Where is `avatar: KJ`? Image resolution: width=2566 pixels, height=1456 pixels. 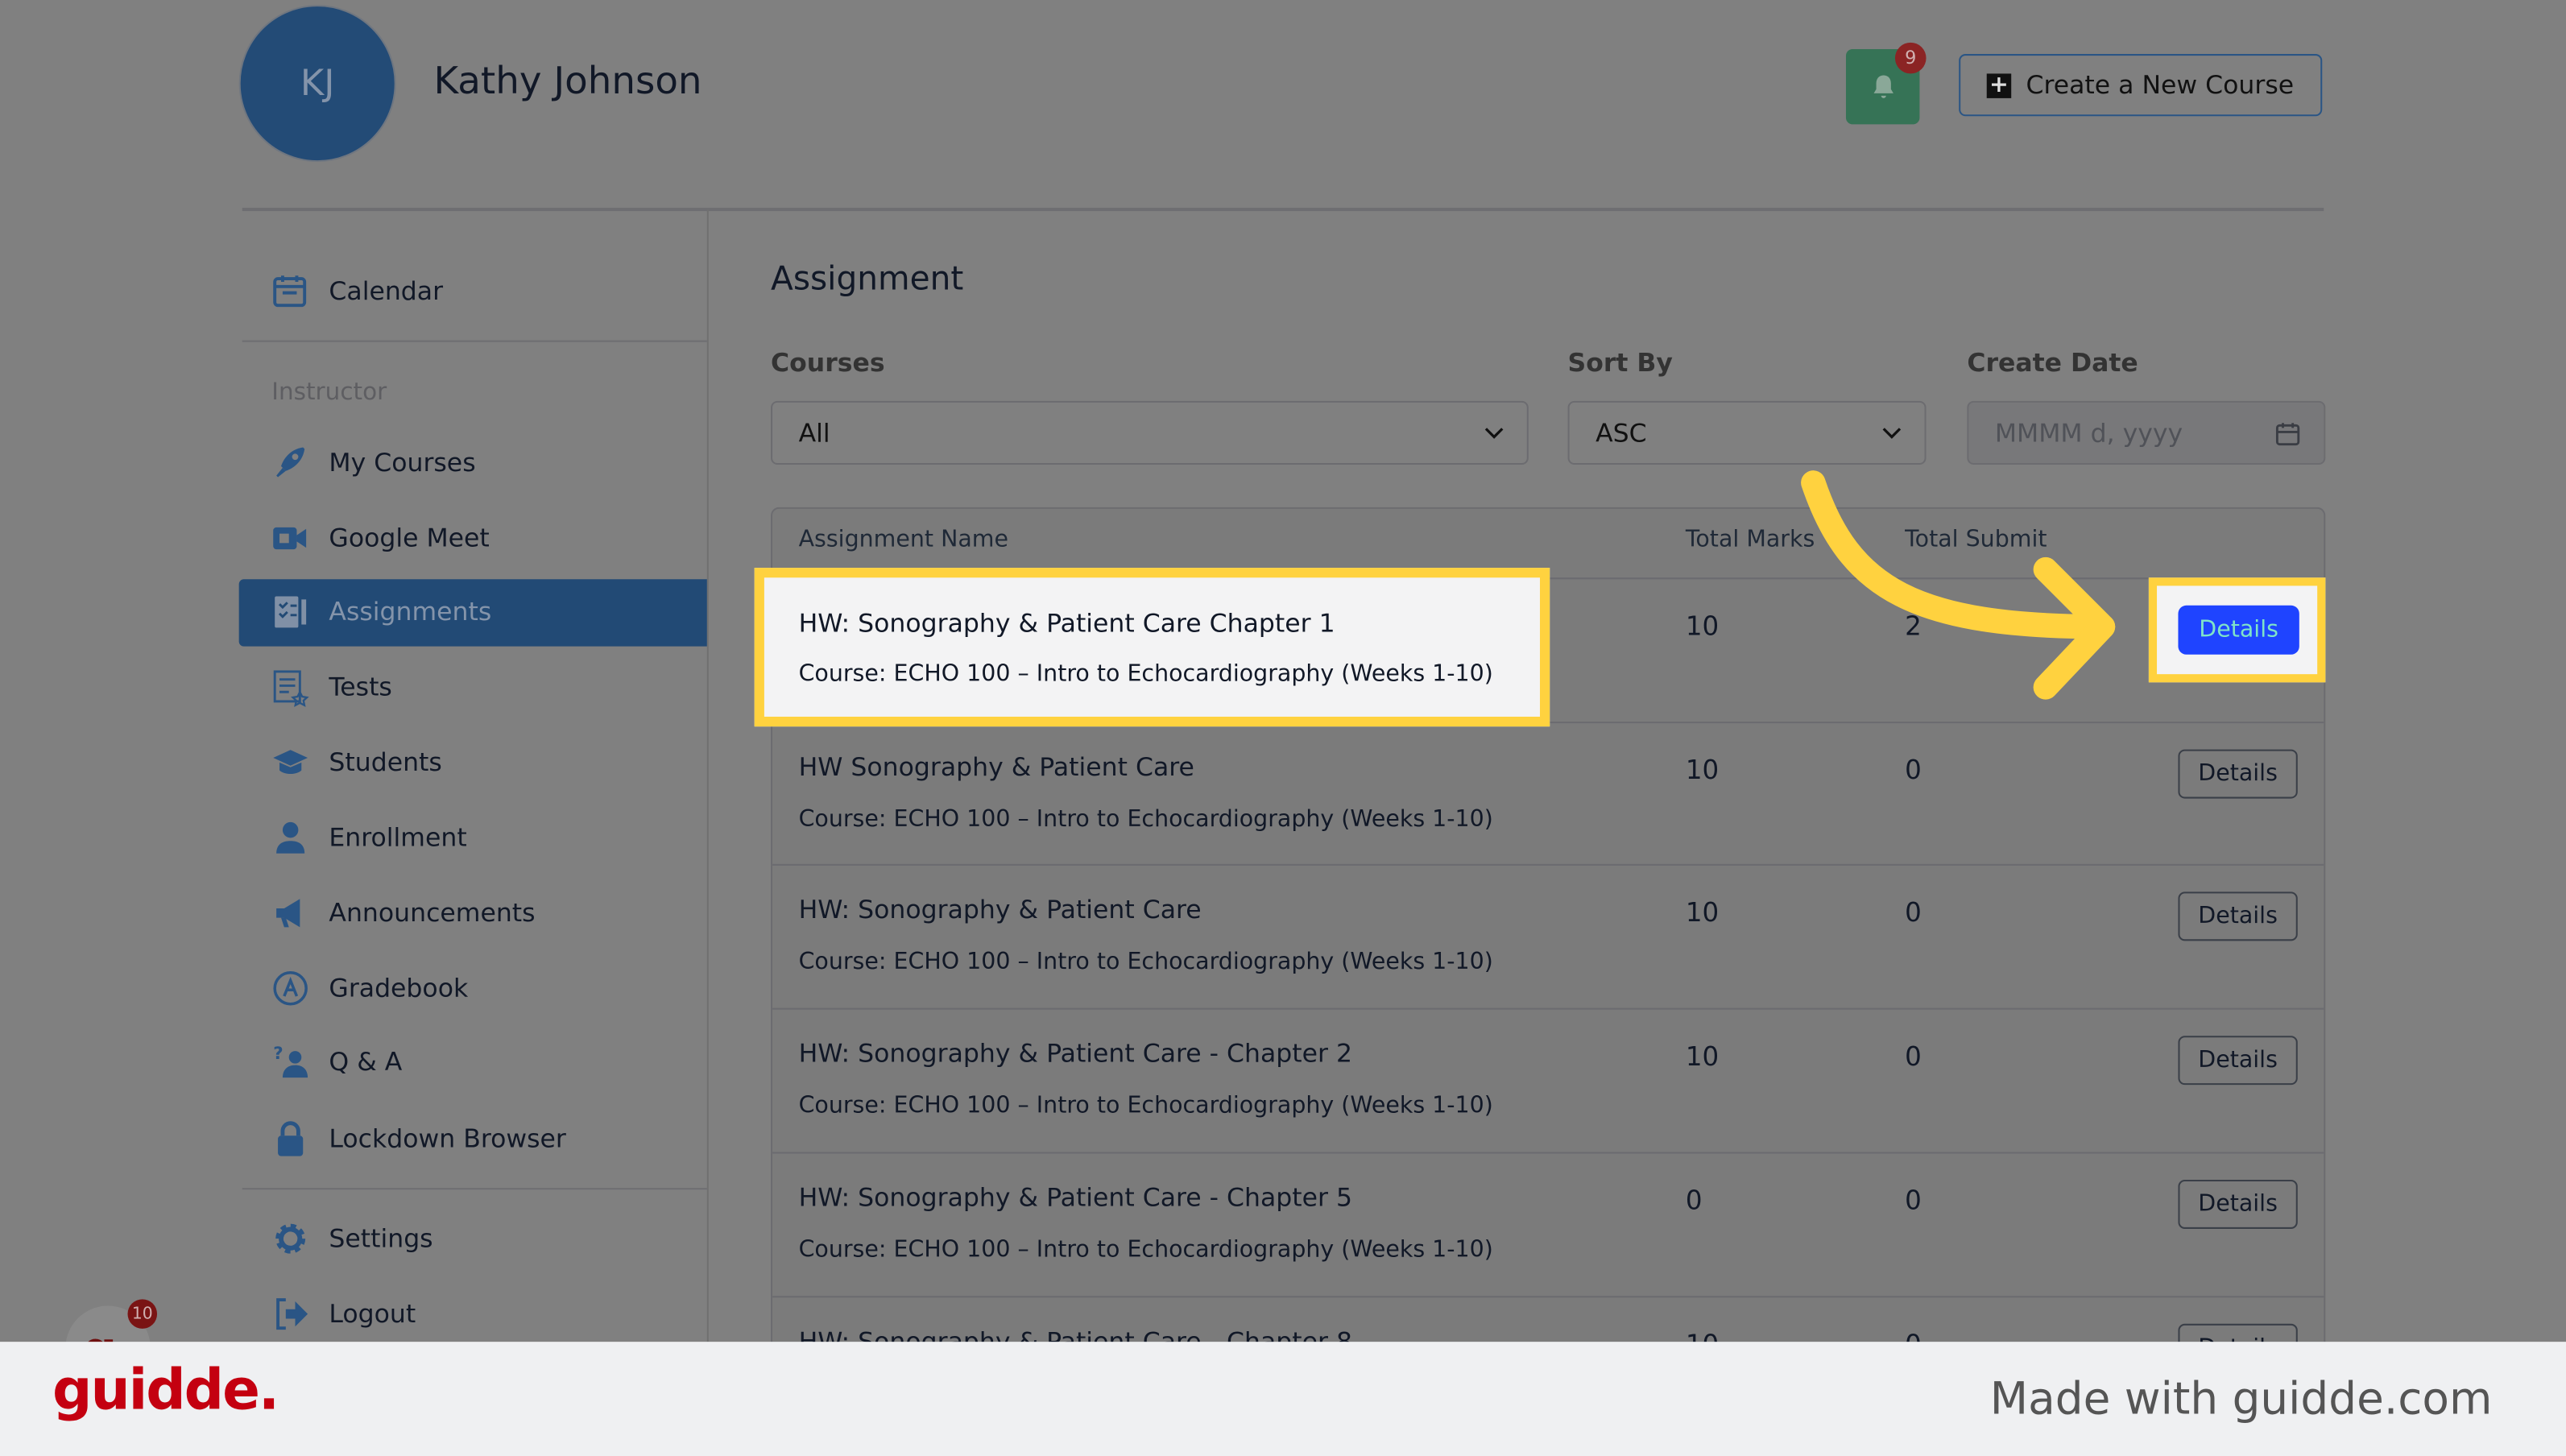 avatar: KJ is located at coordinates (317, 84).